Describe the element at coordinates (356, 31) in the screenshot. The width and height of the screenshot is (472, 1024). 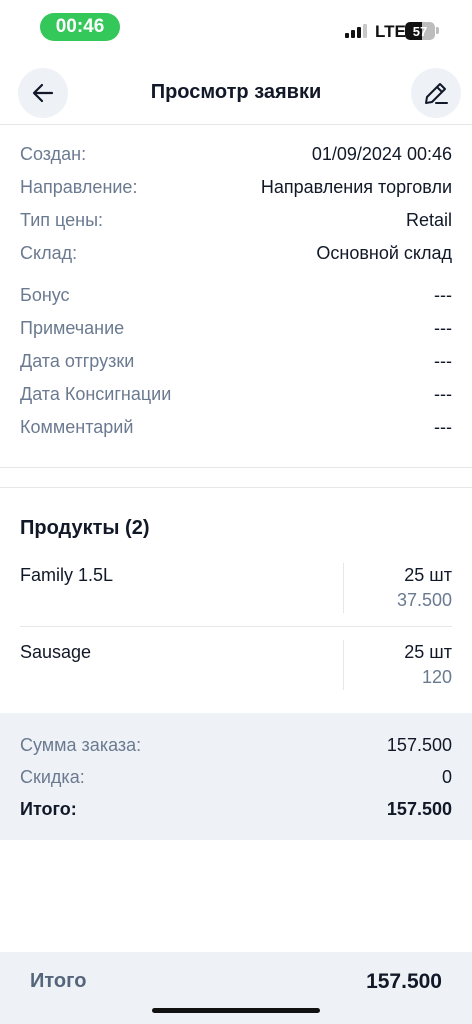
I see `signal-icon` at that location.